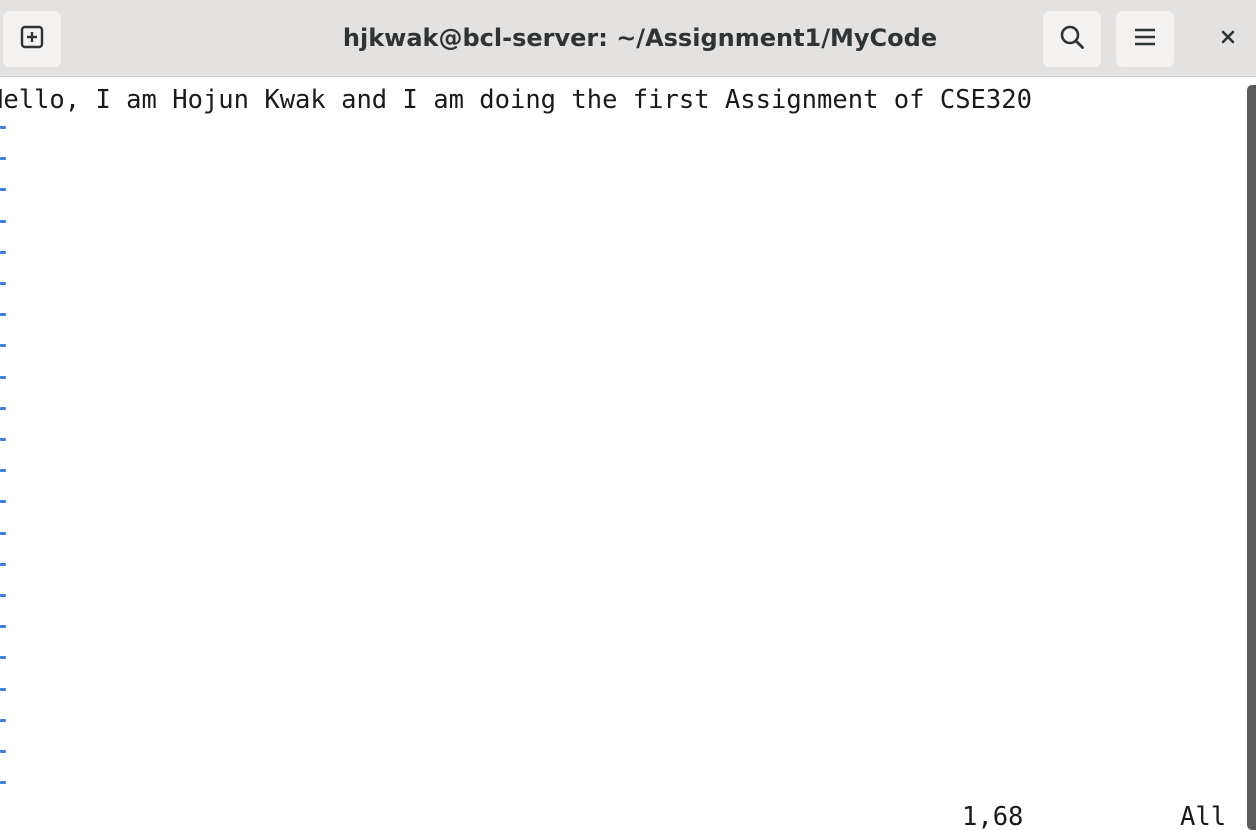 Image resolution: width=1256 pixels, height=830 pixels. I want to click on window-title: hjkwak@bcl-server: ~/Assignment1/MyCode, so click(640, 38).